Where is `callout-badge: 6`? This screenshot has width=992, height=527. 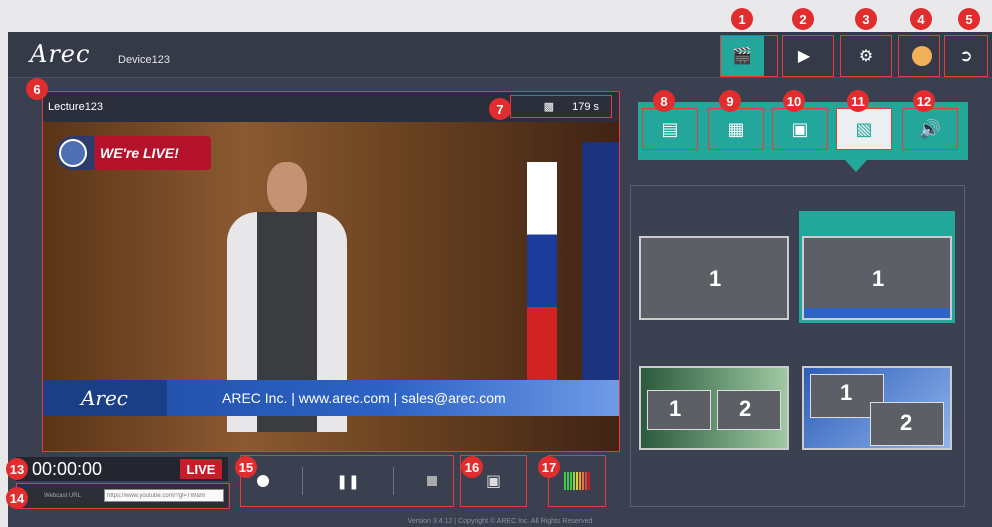
callout-badge: 6 is located at coordinates (37, 89).